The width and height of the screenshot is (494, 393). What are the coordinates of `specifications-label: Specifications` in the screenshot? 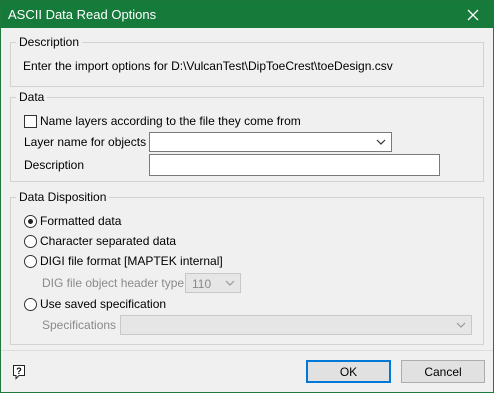 It's located at (79, 325).